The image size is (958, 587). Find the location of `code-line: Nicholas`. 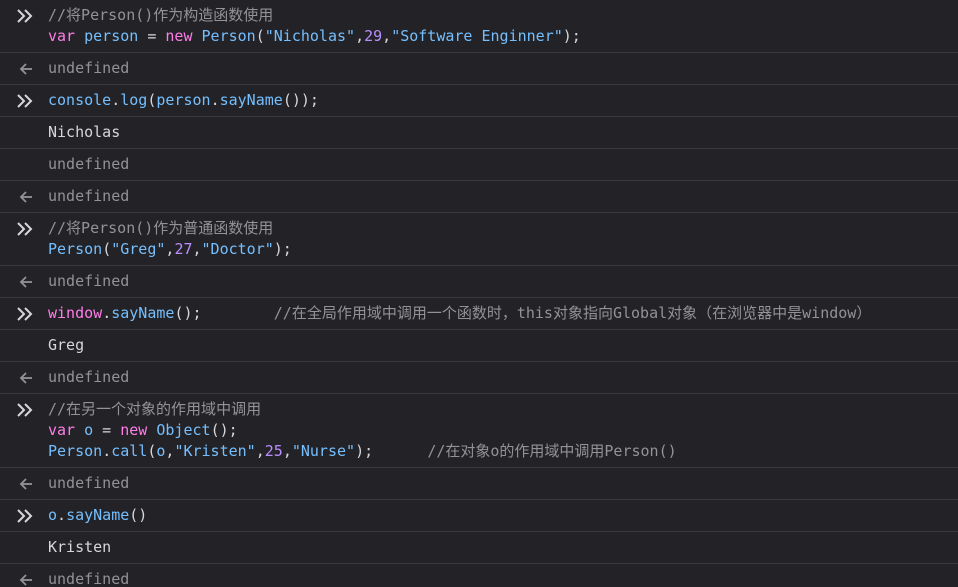

code-line: Nicholas is located at coordinates (503, 132).